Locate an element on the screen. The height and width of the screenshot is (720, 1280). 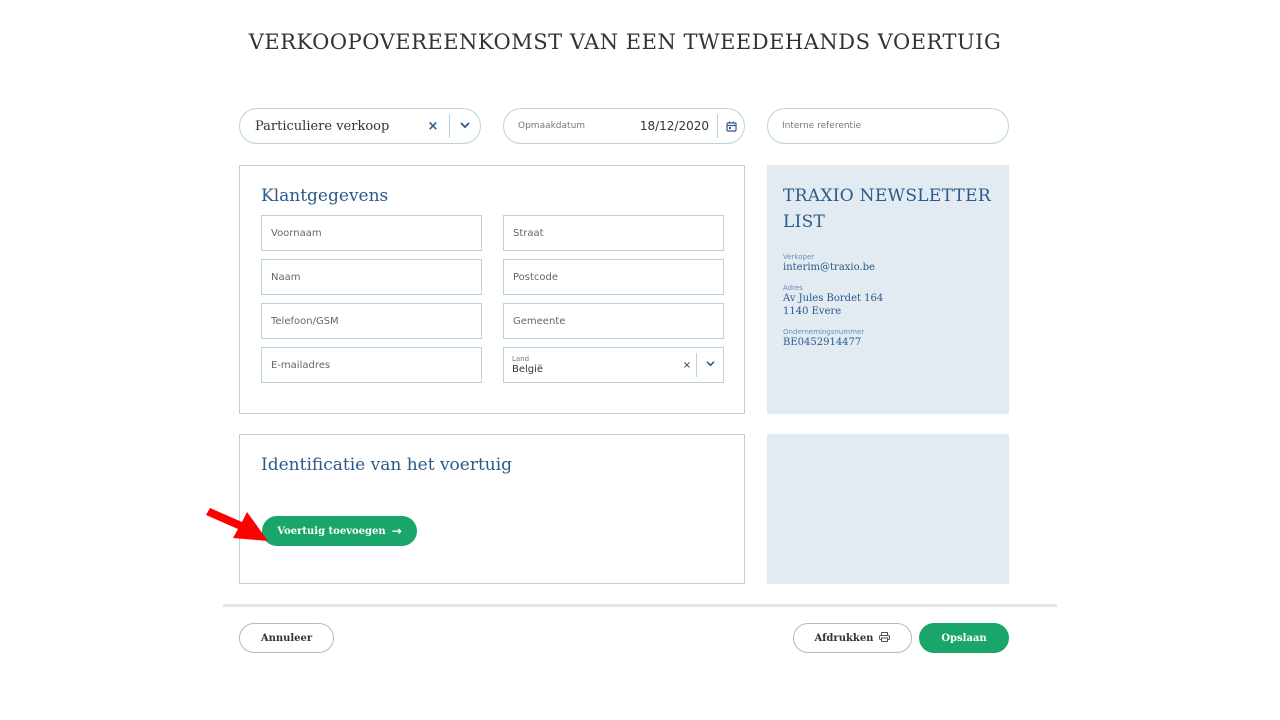
print-button: Afdrukken is located at coordinates (852, 638).